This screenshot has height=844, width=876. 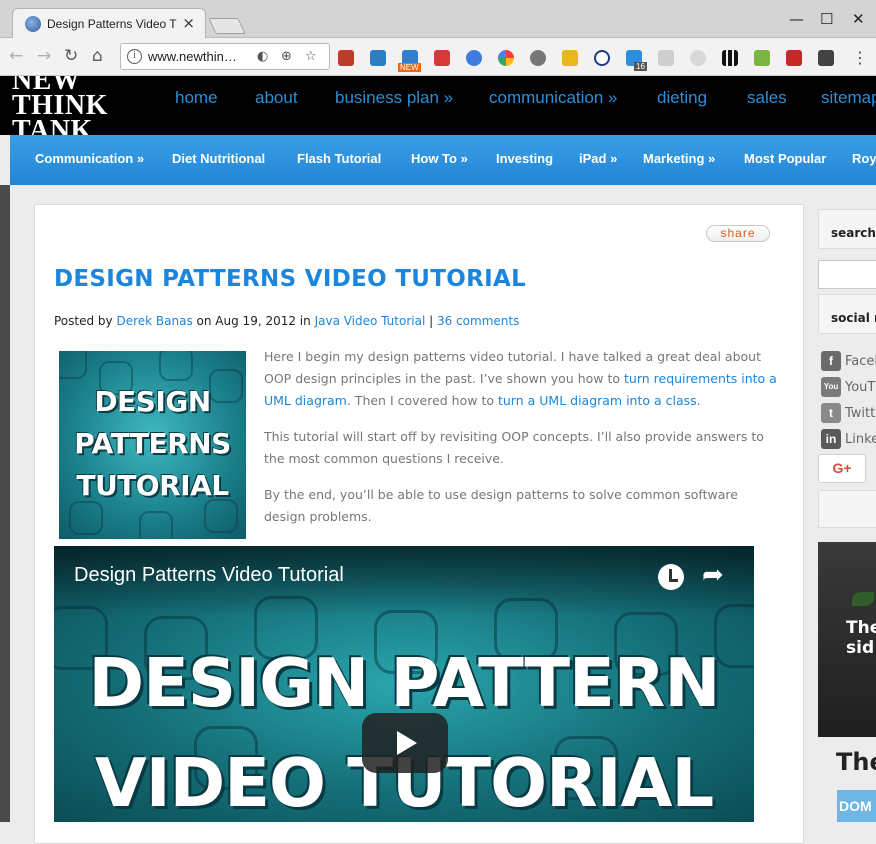 I want to click on search-widget-header: search, so click(x=847, y=229).